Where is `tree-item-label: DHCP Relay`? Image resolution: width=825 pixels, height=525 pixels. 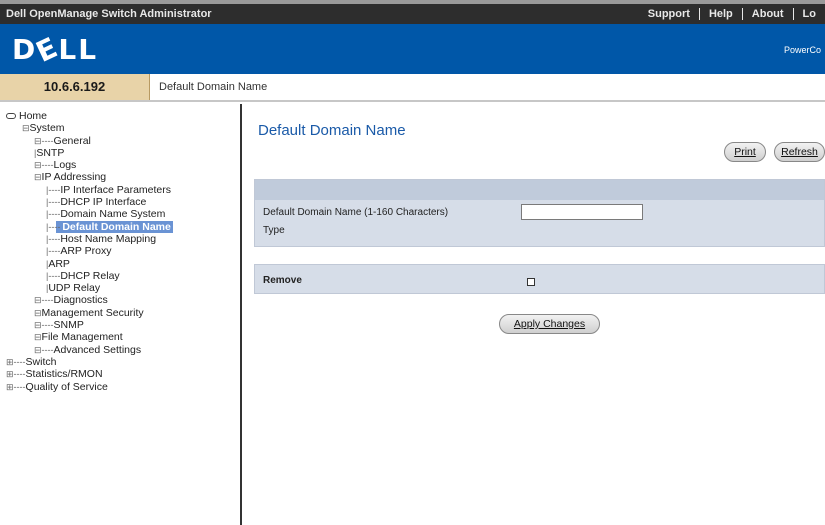 tree-item-label: DHCP Relay is located at coordinates (90, 275).